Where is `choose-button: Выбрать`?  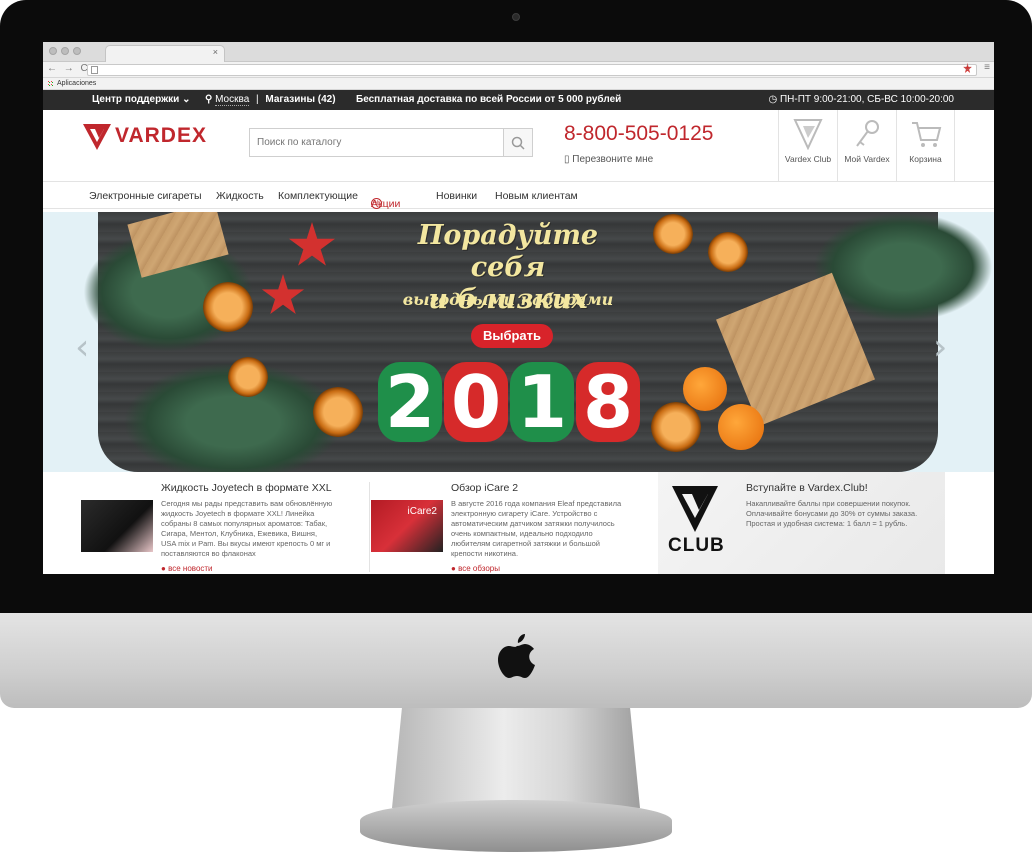 choose-button: Выбрать is located at coordinates (512, 336).